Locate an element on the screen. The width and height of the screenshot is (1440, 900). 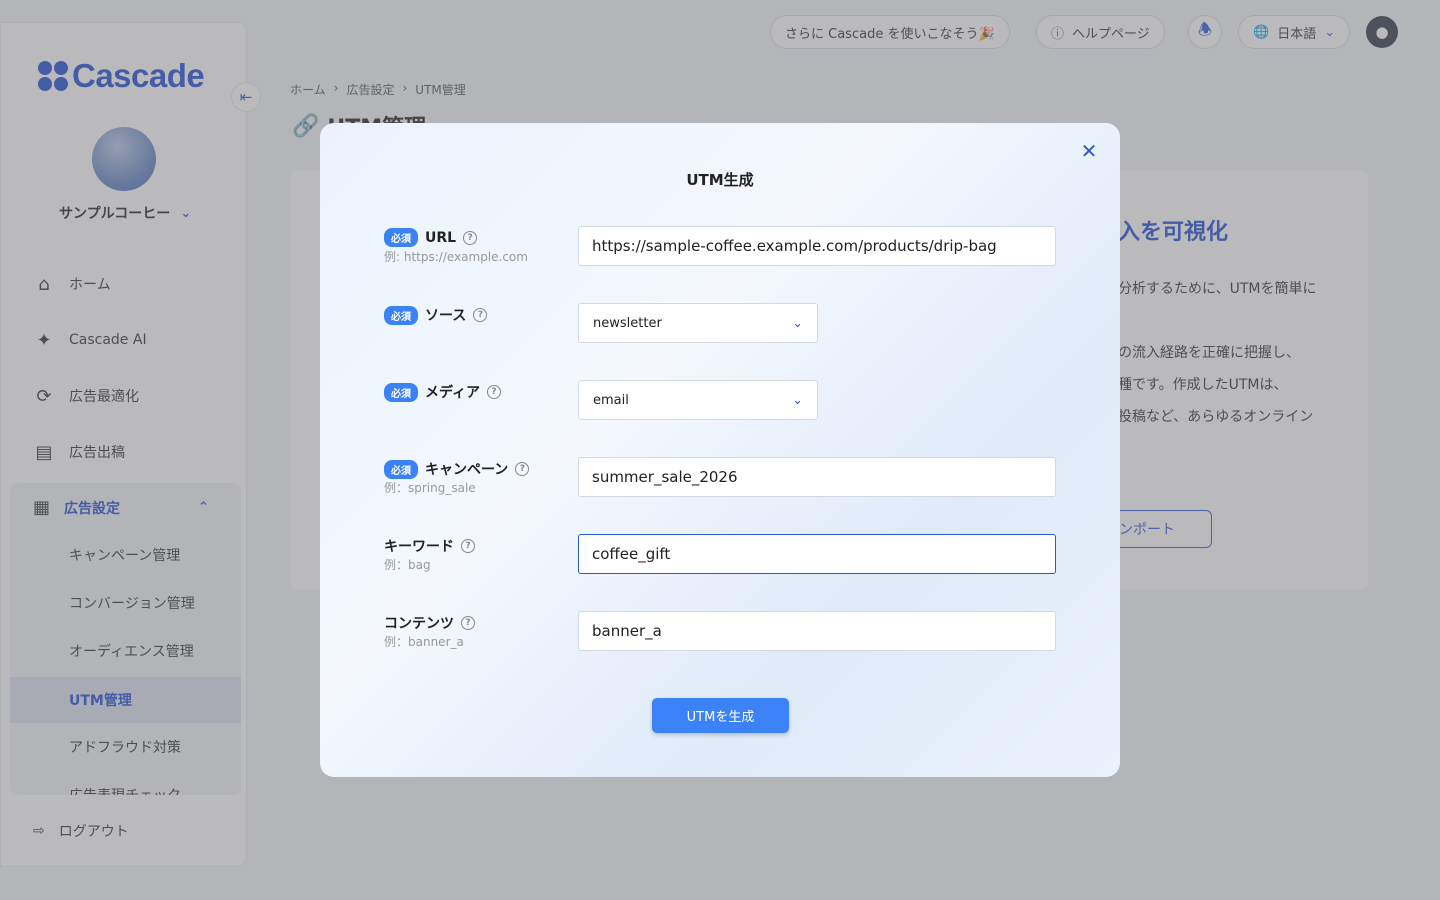
source-row: 必須 ソース ? newsletter ⌄ is located at coordinates (720, 323).